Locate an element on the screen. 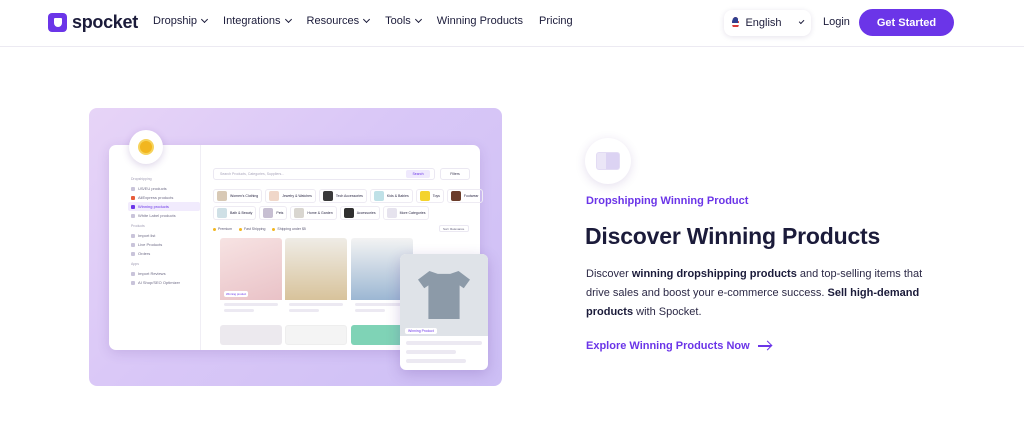  category-chip: Women's Clothing is located at coordinates (238, 196).